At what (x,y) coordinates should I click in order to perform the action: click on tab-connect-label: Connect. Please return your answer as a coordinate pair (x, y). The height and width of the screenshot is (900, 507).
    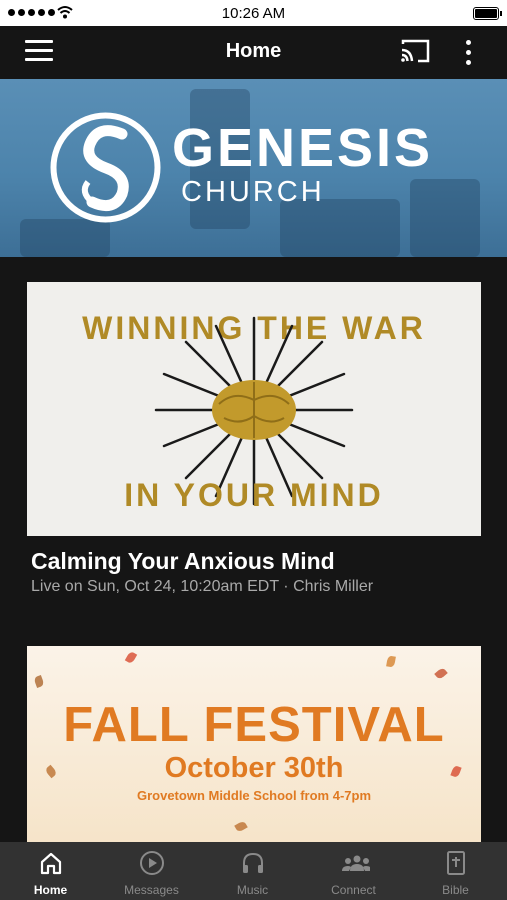
    Looking at the image, I should click on (353, 890).